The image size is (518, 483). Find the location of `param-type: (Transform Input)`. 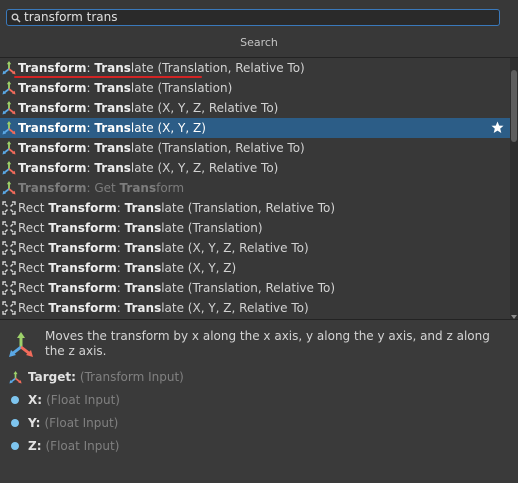

param-type: (Transform Input) is located at coordinates (131, 377).